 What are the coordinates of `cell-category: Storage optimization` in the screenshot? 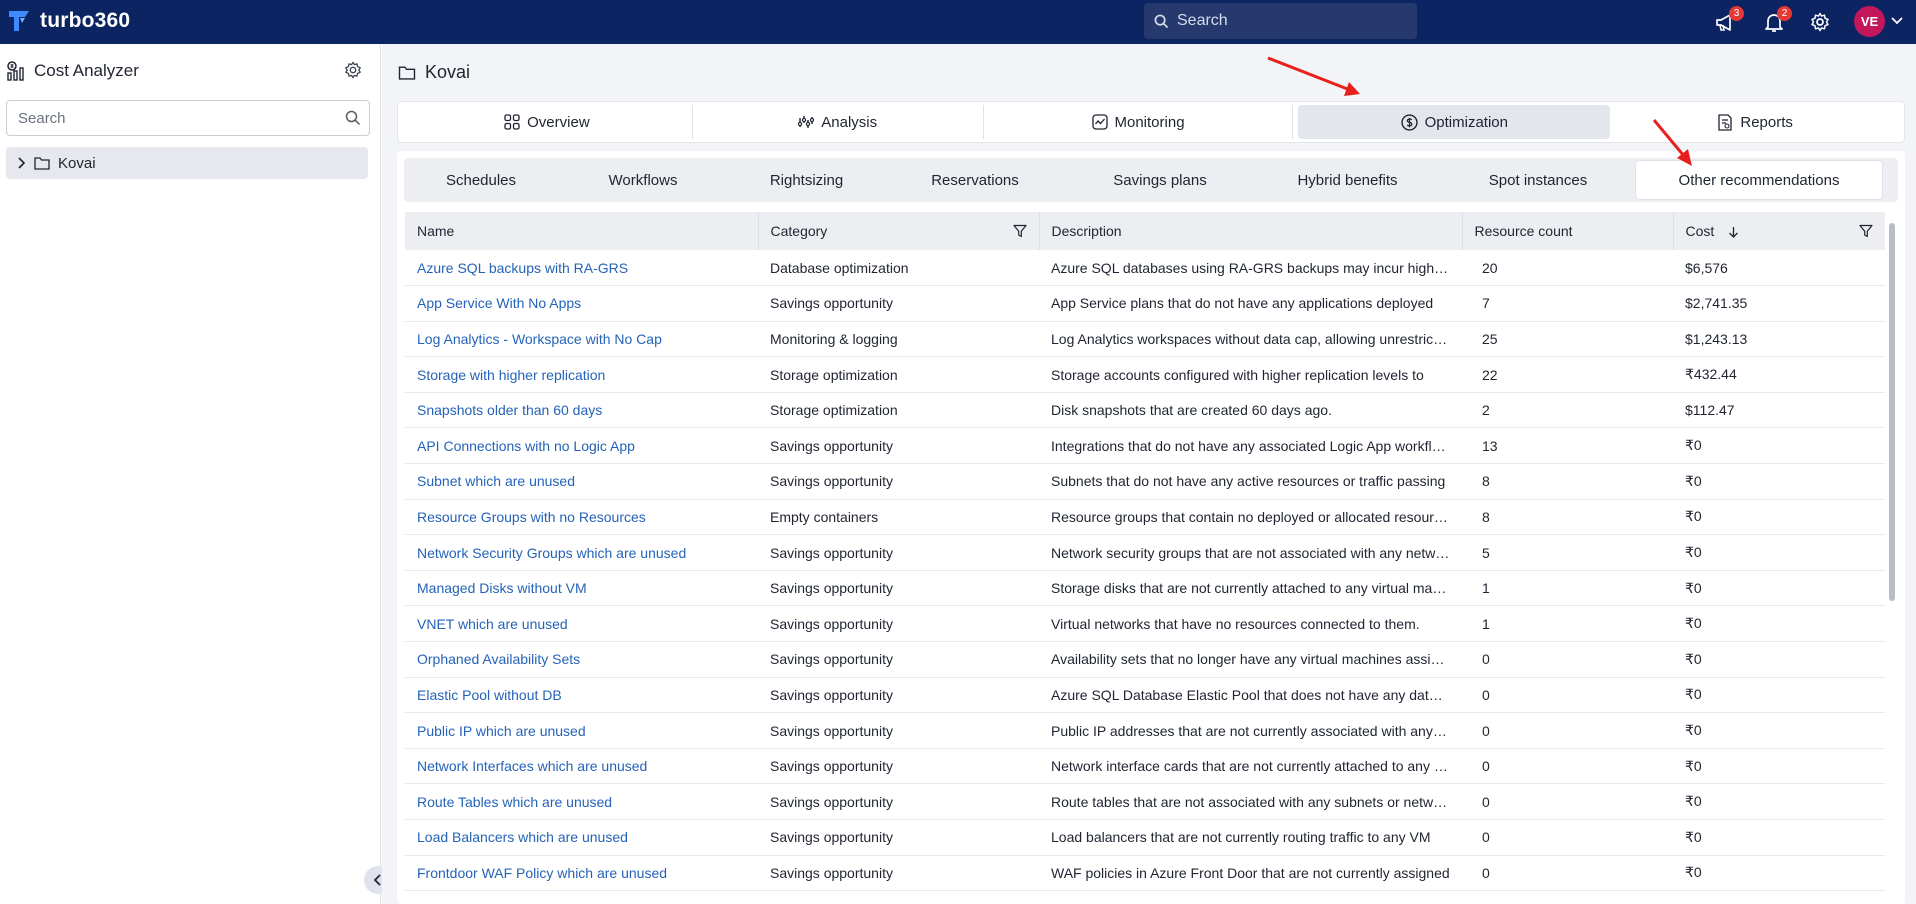 It's located at (898, 374).